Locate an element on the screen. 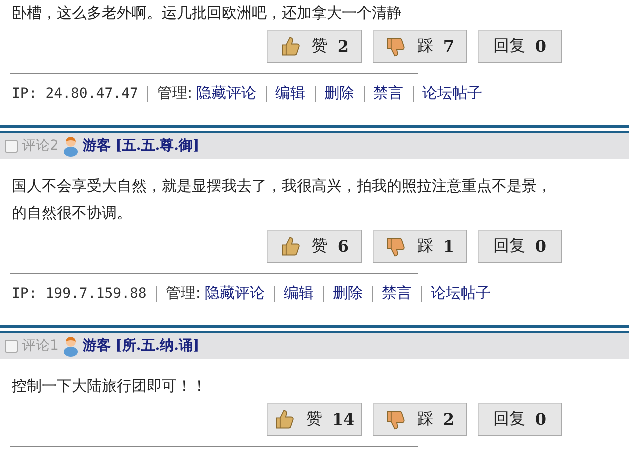 Image resolution: width=629 pixels, height=453 pixels. dislike-button: 踩 7 is located at coordinates (420, 46).